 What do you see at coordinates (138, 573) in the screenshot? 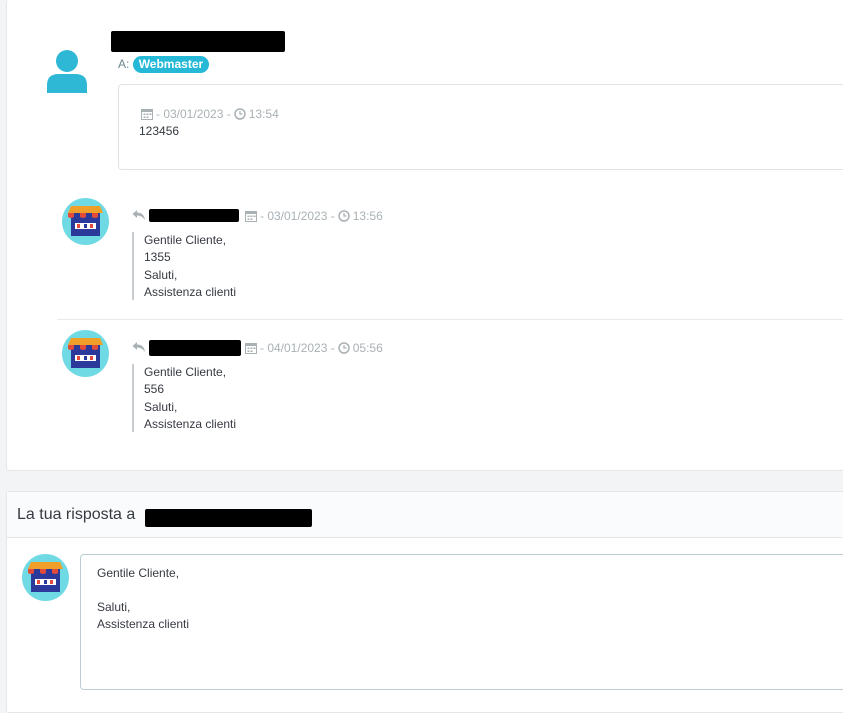
I see `textarea-line: Gentile Cliente,` at bounding box center [138, 573].